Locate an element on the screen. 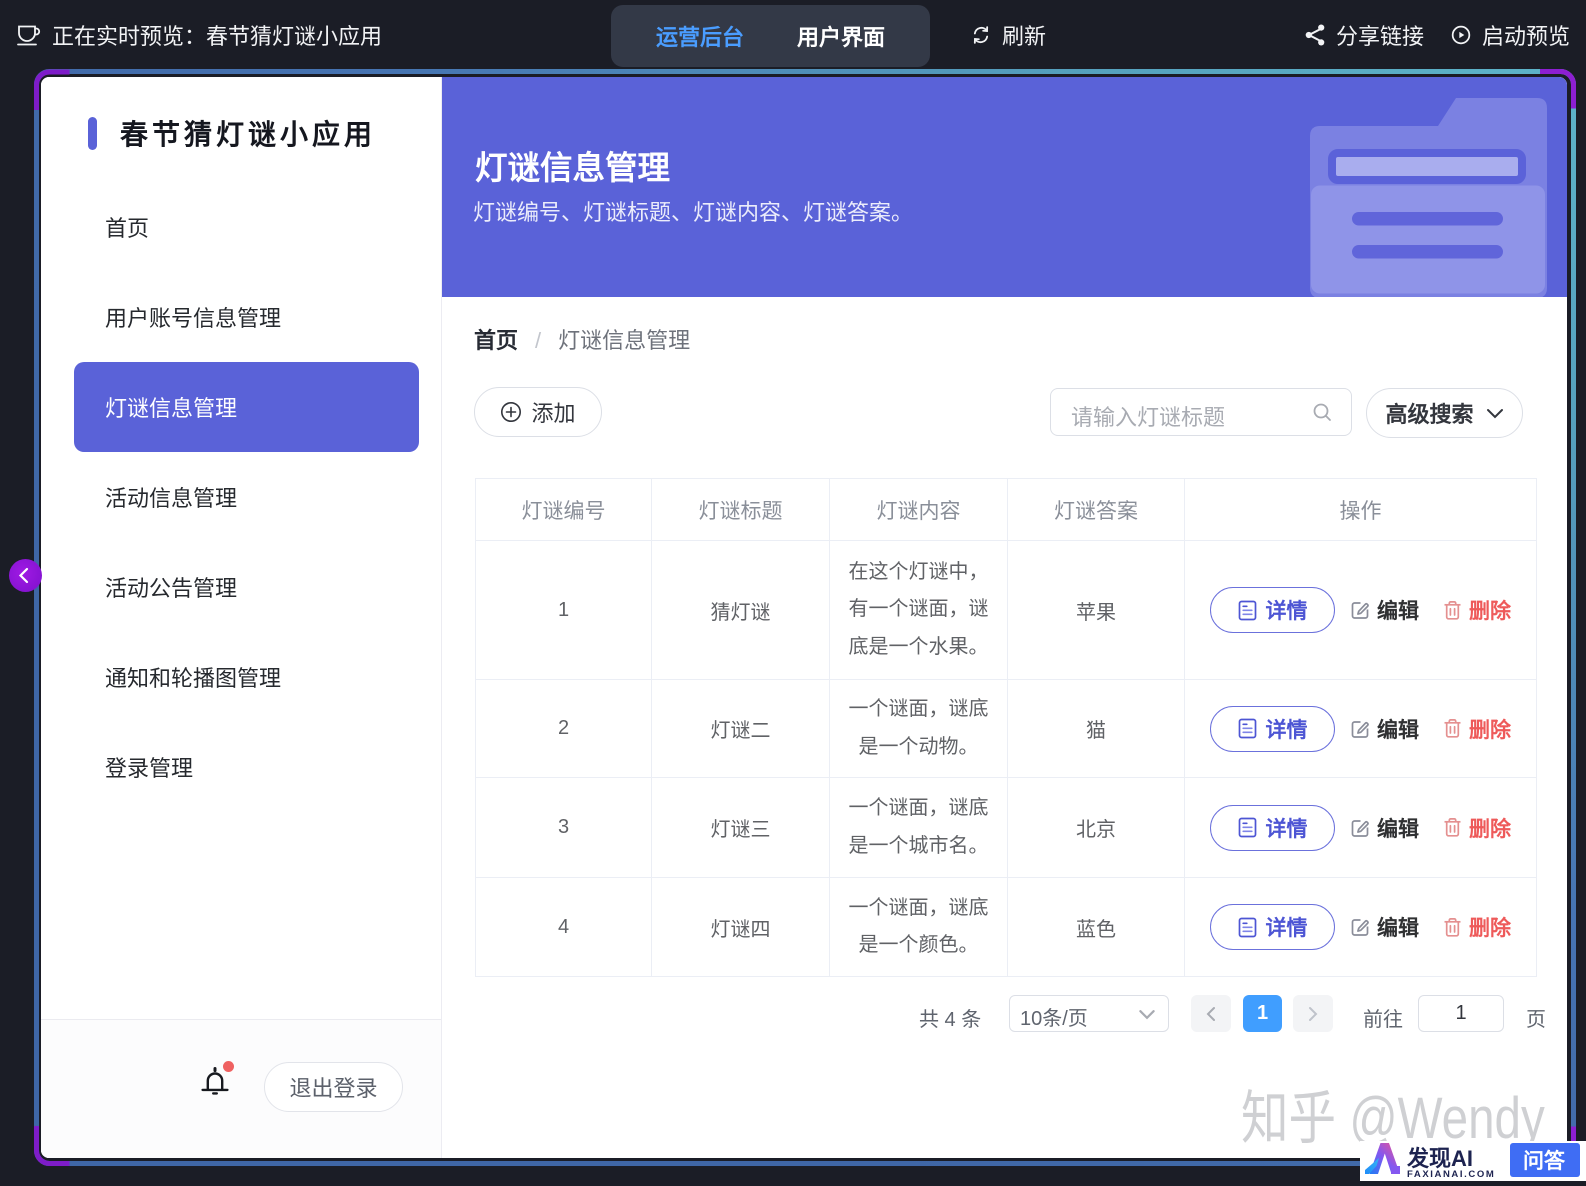  svg-text: 问答 is located at coordinates (1544, 1161).